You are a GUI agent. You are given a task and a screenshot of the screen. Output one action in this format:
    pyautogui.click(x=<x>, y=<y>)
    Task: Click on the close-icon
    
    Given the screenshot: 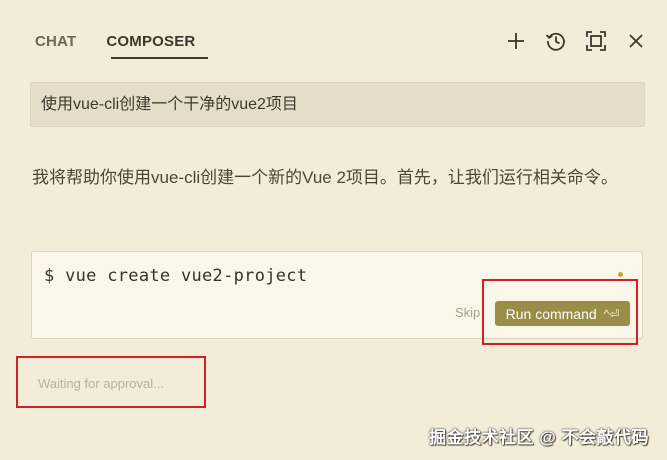 What is the action you would take?
    pyautogui.click(x=636, y=41)
    